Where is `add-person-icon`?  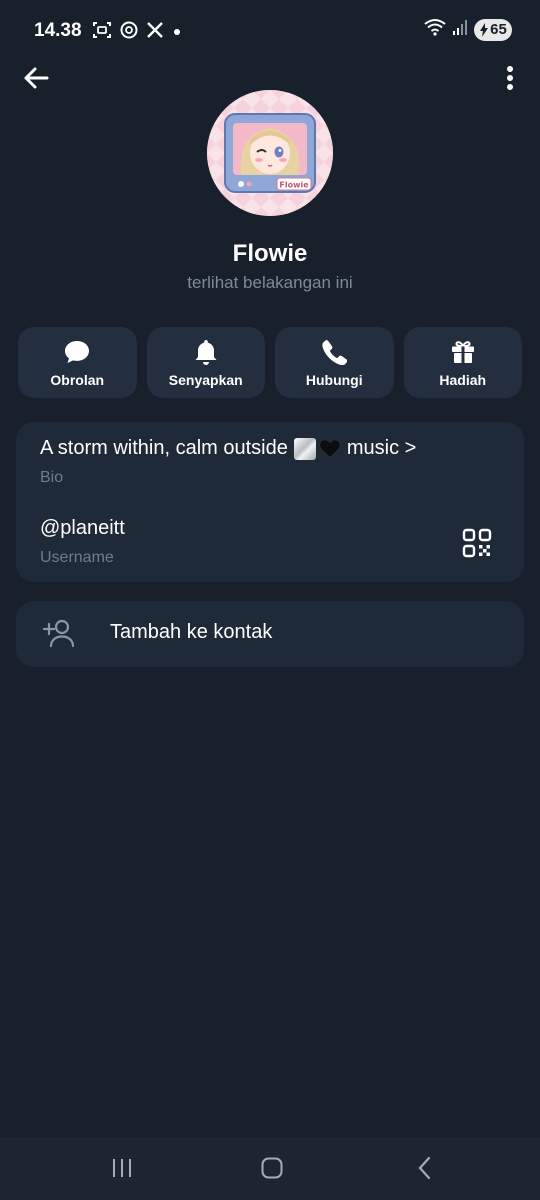
add-person-icon is located at coordinates (59, 634).